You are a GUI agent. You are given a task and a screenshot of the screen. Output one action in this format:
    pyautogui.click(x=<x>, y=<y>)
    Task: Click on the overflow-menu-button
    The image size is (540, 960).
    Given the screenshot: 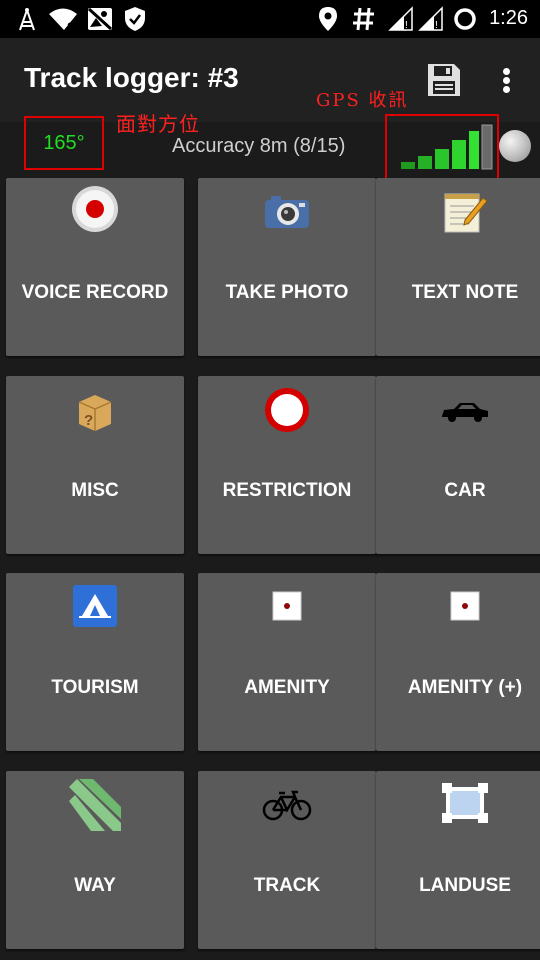 What is the action you would take?
    pyautogui.click(x=507, y=80)
    